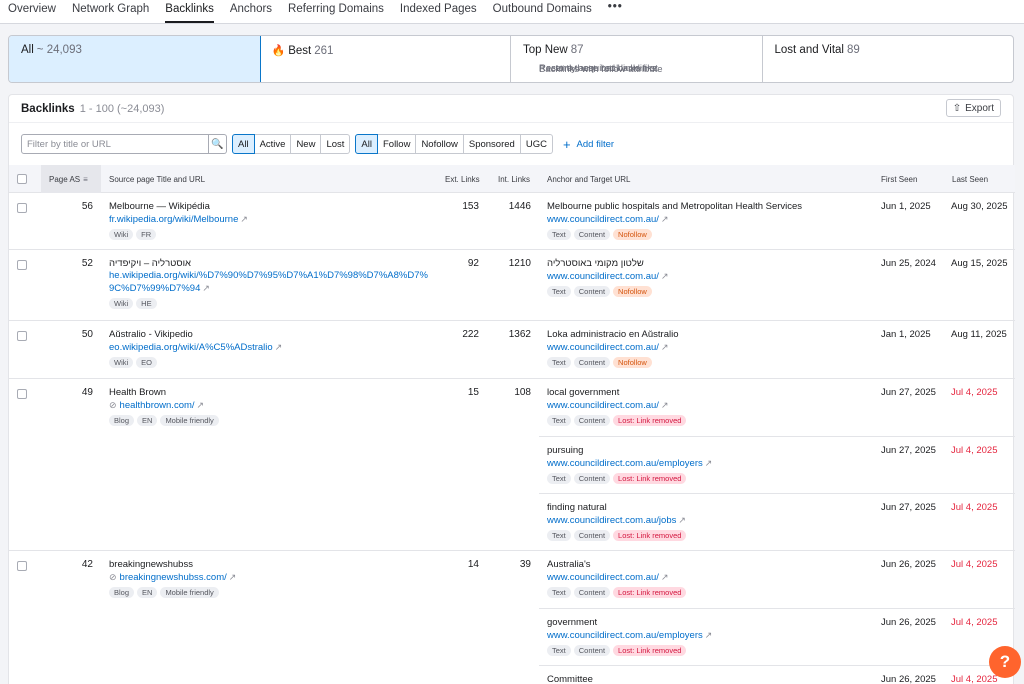 The height and width of the screenshot is (684, 1024). Describe the element at coordinates (777, 674) in the screenshot. I see `anchor-entry: Committee Jun 26, 2025 Jul 4, 2025` at that location.